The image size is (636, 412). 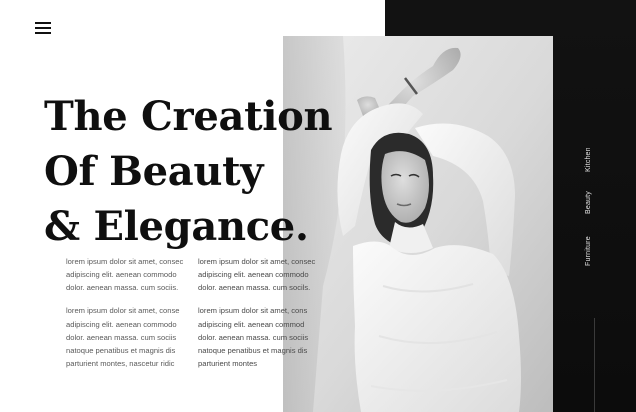 I want to click on side-divider-line, so click(x=594, y=365).